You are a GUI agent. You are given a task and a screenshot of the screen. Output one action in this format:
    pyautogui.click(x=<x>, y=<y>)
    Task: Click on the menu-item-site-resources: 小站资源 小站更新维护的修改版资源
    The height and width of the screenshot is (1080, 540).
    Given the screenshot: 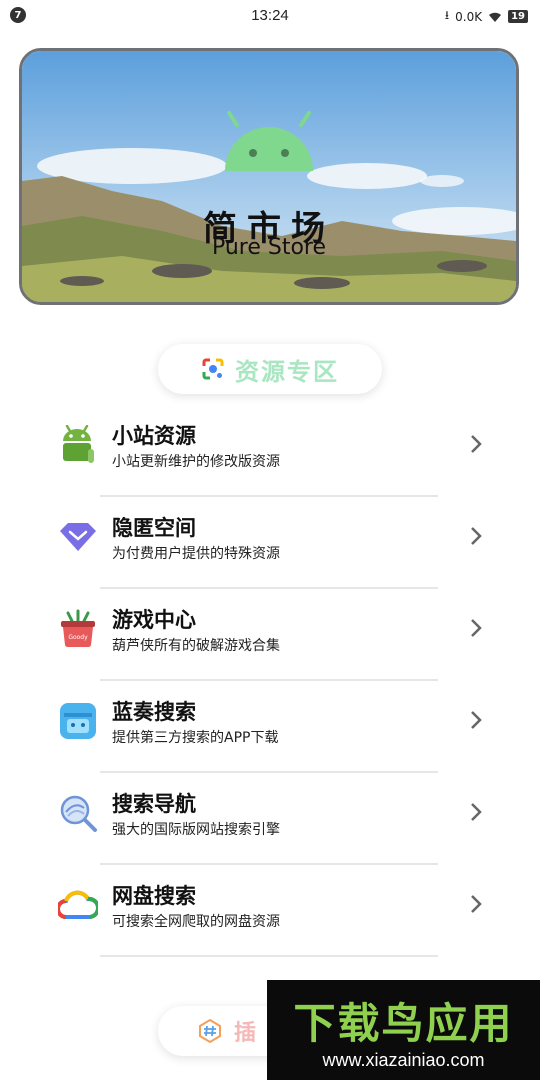 What is the action you would take?
    pyautogui.click(x=270, y=451)
    